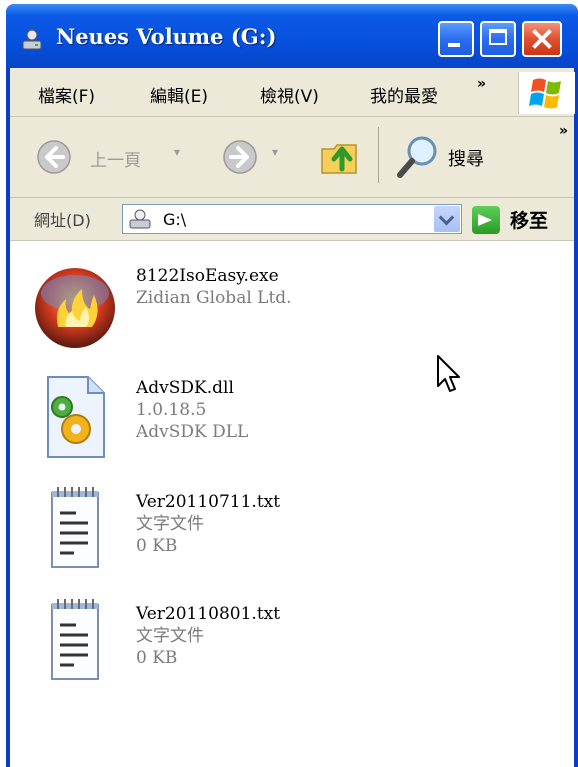 The height and width of the screenshot is (767, 578). Describe the element at coordinates (292, 36) in the screenshot. I see `title-bar: Neues Volume (G:)` at that location.